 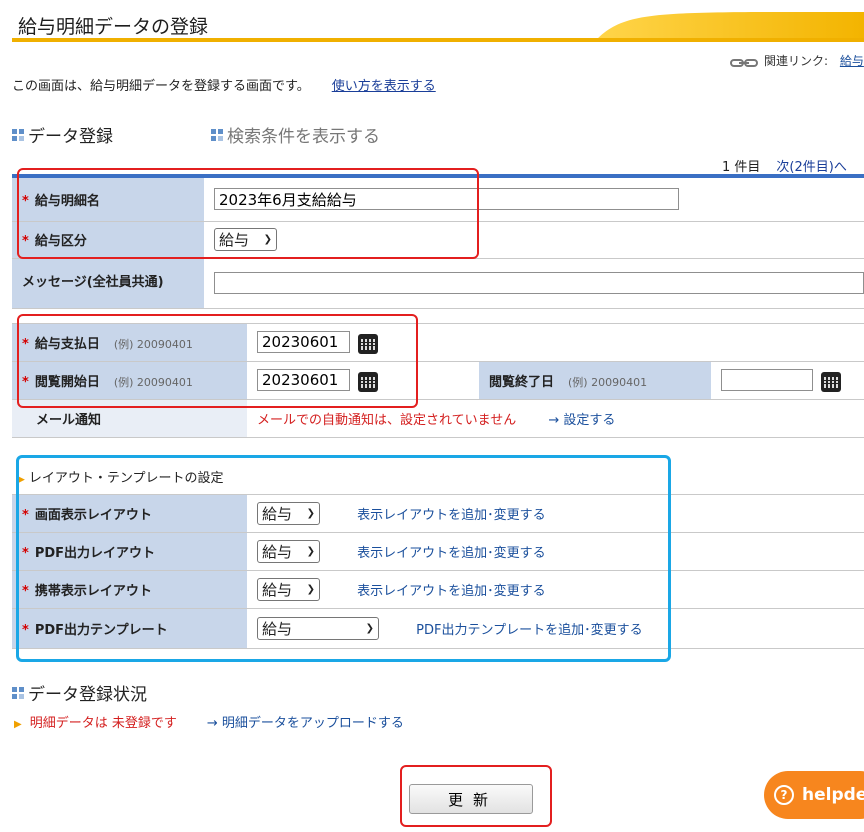 I want to click on mail-label: メール通知, so click(x=69, y=420).